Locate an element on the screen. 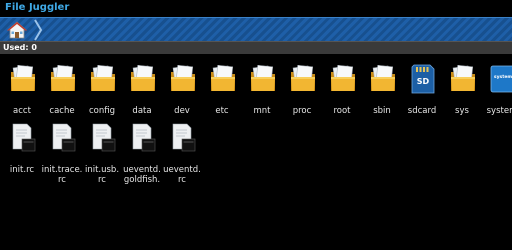 This screenshot has width=512, height=250. home-icon is located at coordinates (17, 30).